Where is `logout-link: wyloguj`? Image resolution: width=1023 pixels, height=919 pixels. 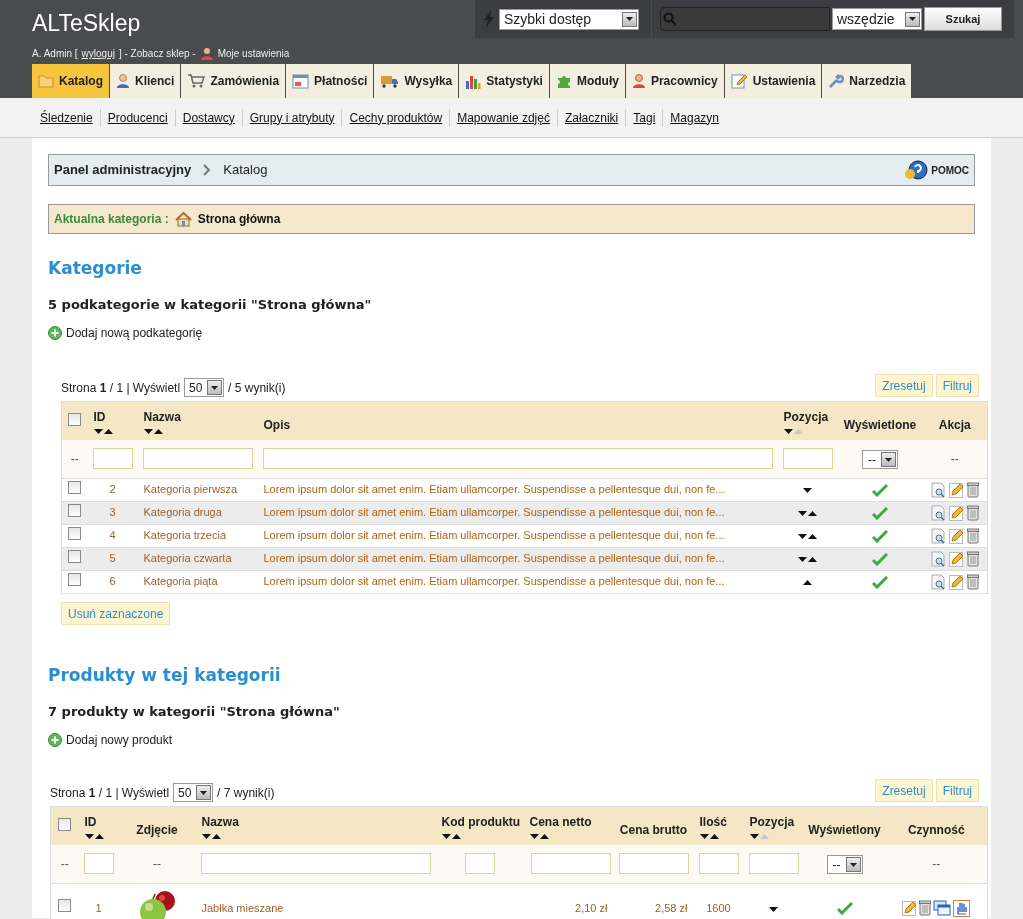 logout-link: wyloguj is located at coordinates (98, 53).